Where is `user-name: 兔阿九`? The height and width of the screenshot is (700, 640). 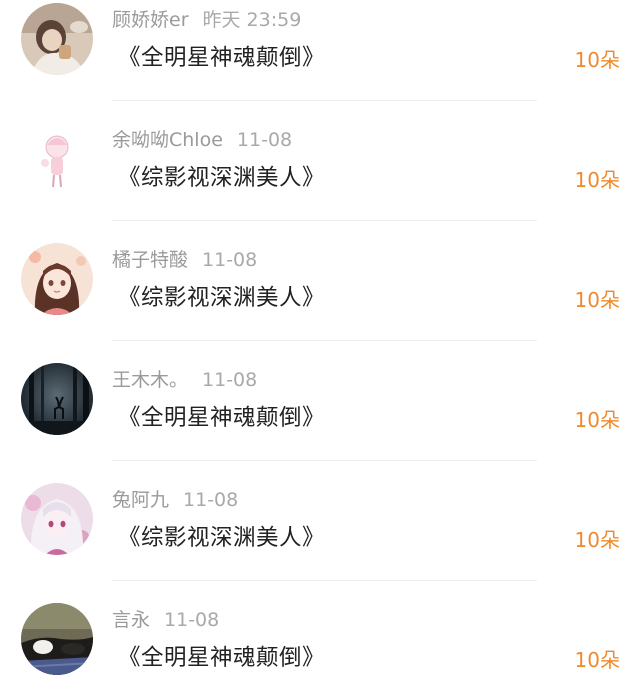
user-name: 兔阿九 is located at coordinates (140, 500).